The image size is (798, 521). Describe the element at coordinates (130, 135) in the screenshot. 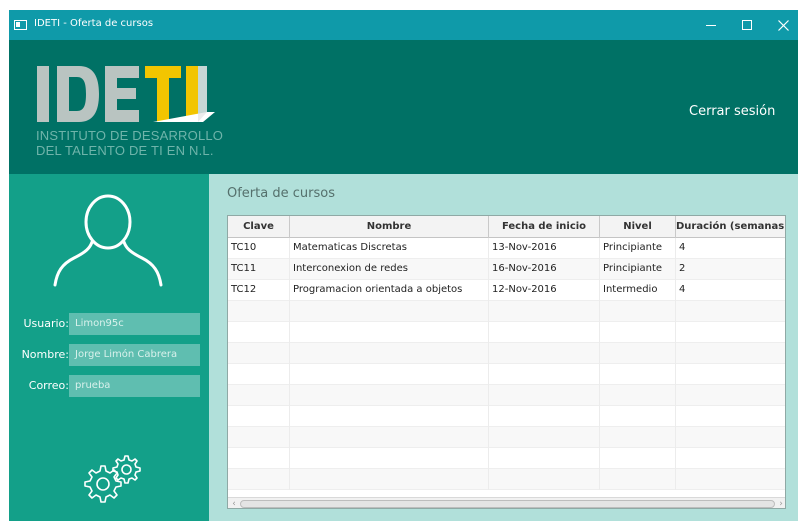

I see `logo-subtitle-line1: INSTITUTO DE DESARROLLO` at that location.